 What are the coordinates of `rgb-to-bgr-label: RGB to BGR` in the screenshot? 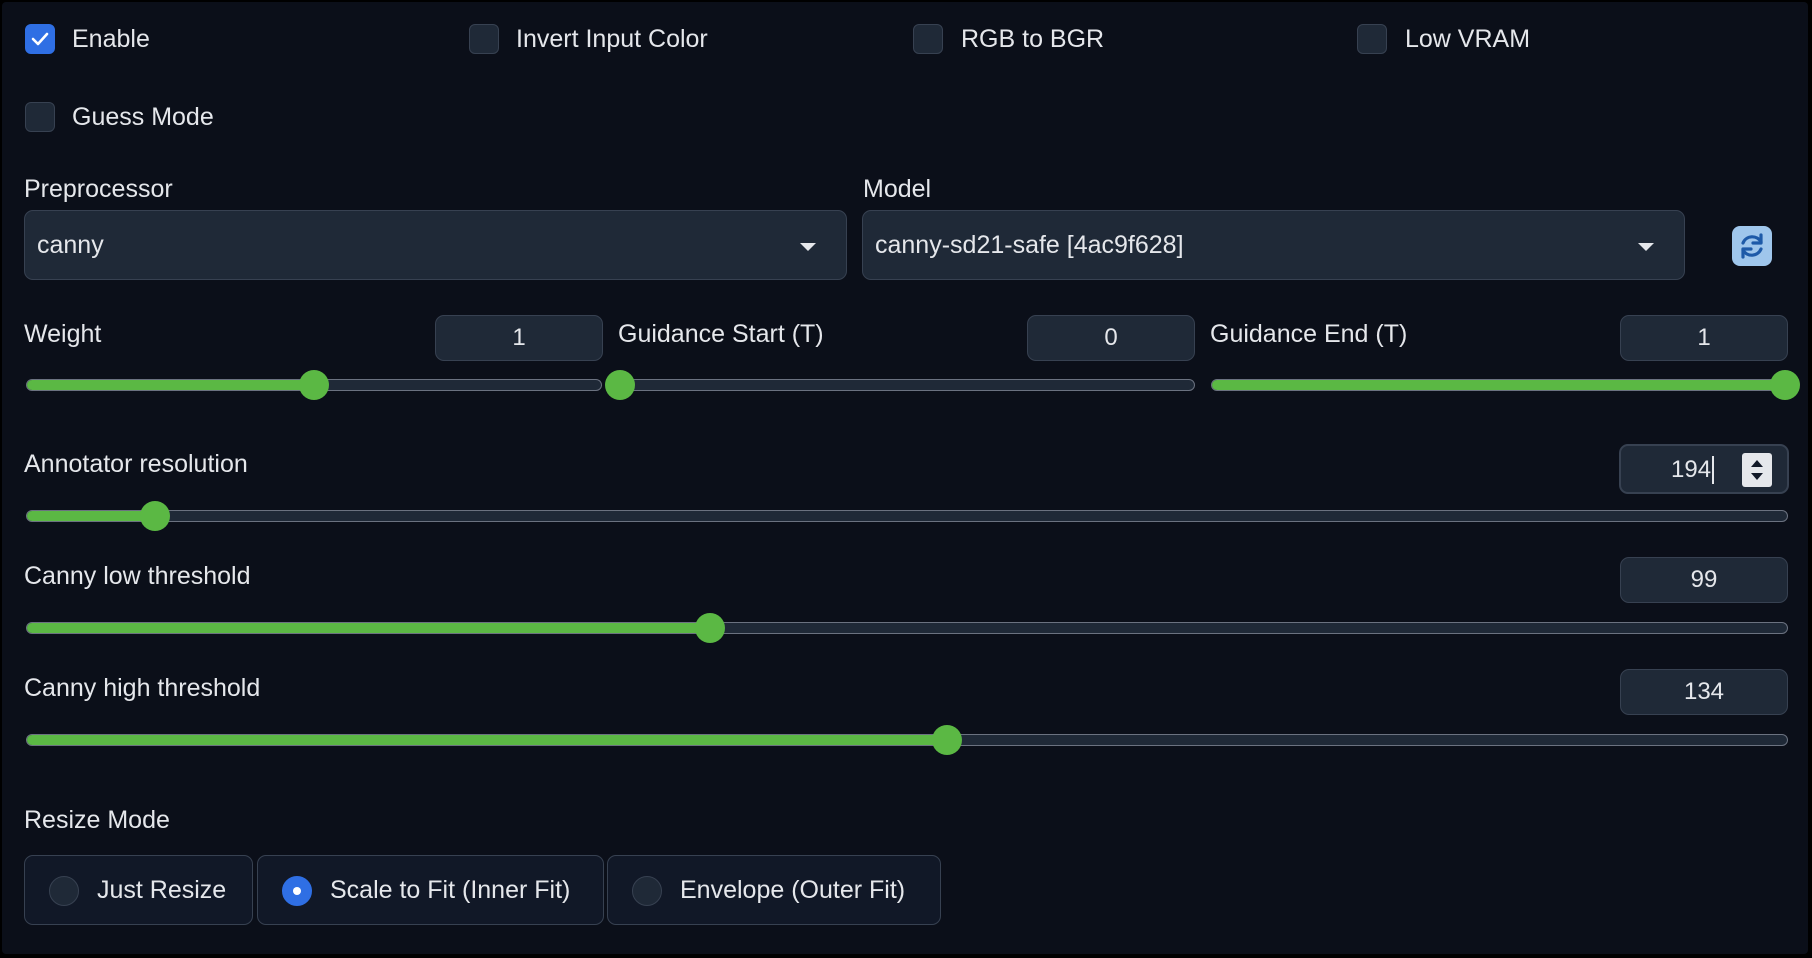 It's located at (1033, 39).